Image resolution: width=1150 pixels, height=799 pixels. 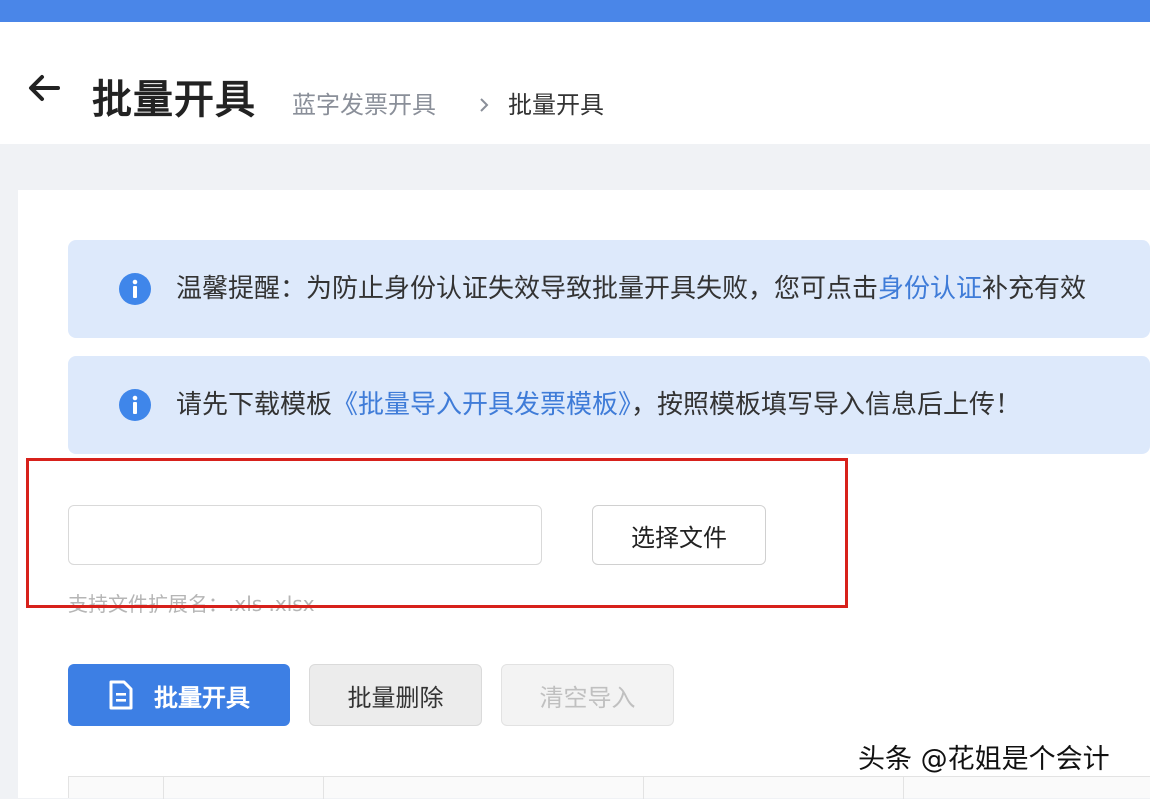 I want to click on upload-highlight-box, so click(x=437, y=533).